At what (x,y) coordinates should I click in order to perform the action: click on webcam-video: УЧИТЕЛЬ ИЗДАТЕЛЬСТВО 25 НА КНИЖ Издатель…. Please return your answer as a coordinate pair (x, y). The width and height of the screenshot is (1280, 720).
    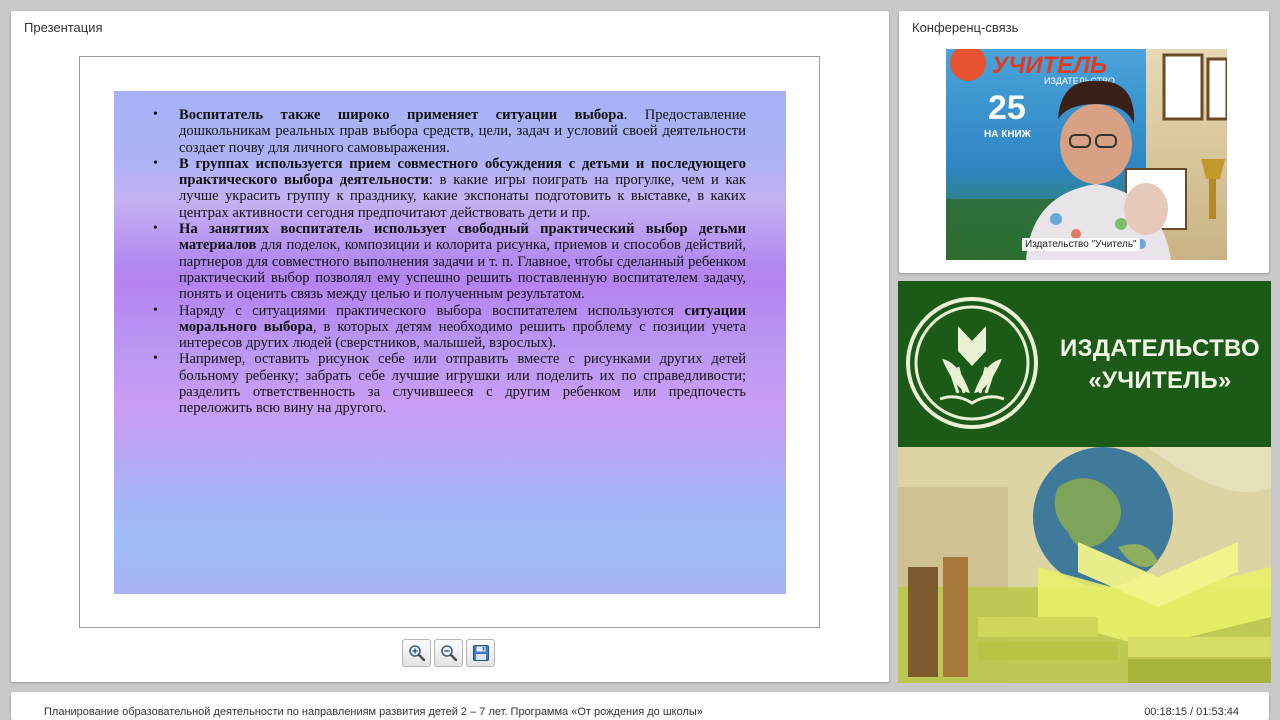
    Looking at the image, I should click on (1086, 154).